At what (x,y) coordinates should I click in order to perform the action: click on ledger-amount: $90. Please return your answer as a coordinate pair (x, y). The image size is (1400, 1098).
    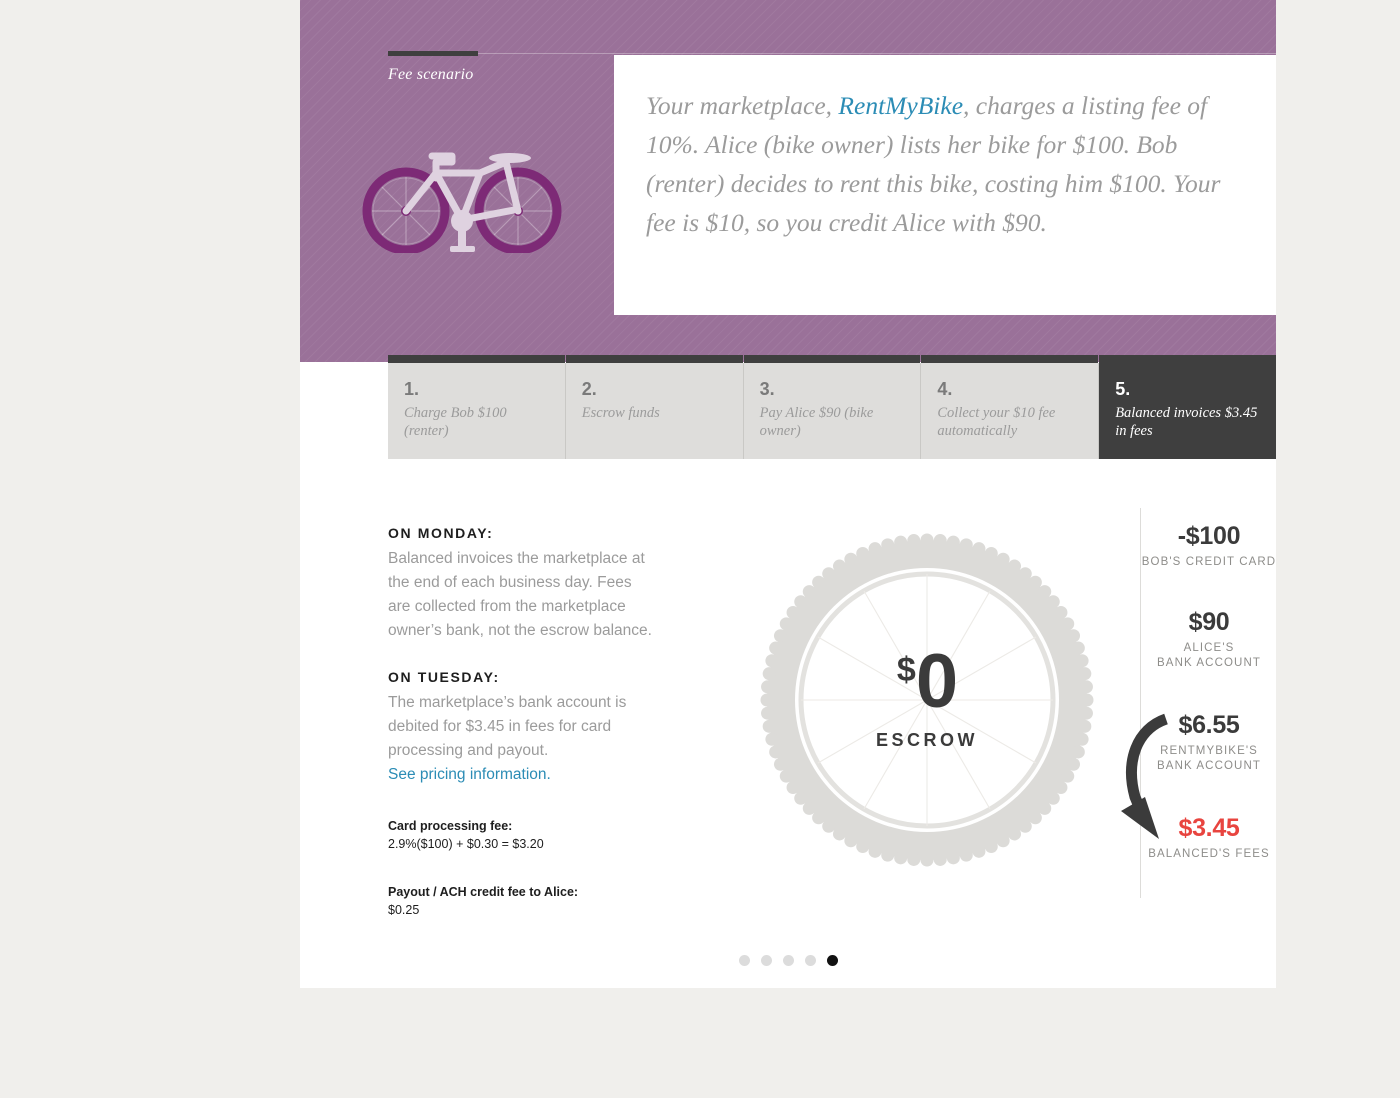
    Looking at the image, I should click on (1209, 622).